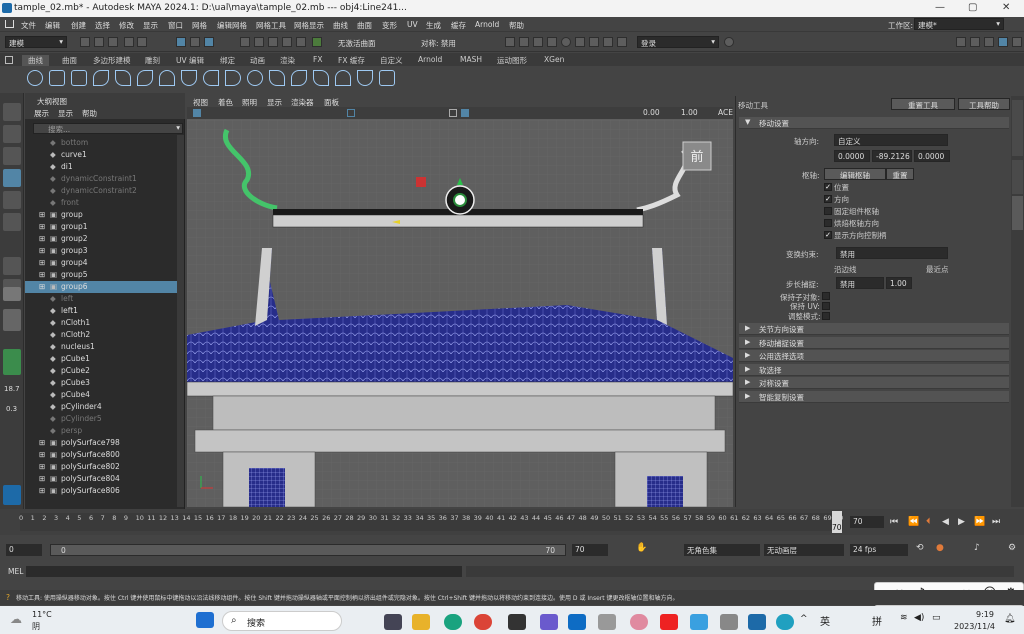 The width and height of the screenshot is (1024, 634). Describe the element at coordinates (554, 59) in the screenshot. I see `shelf-tab-xgen: XGen` at that location.